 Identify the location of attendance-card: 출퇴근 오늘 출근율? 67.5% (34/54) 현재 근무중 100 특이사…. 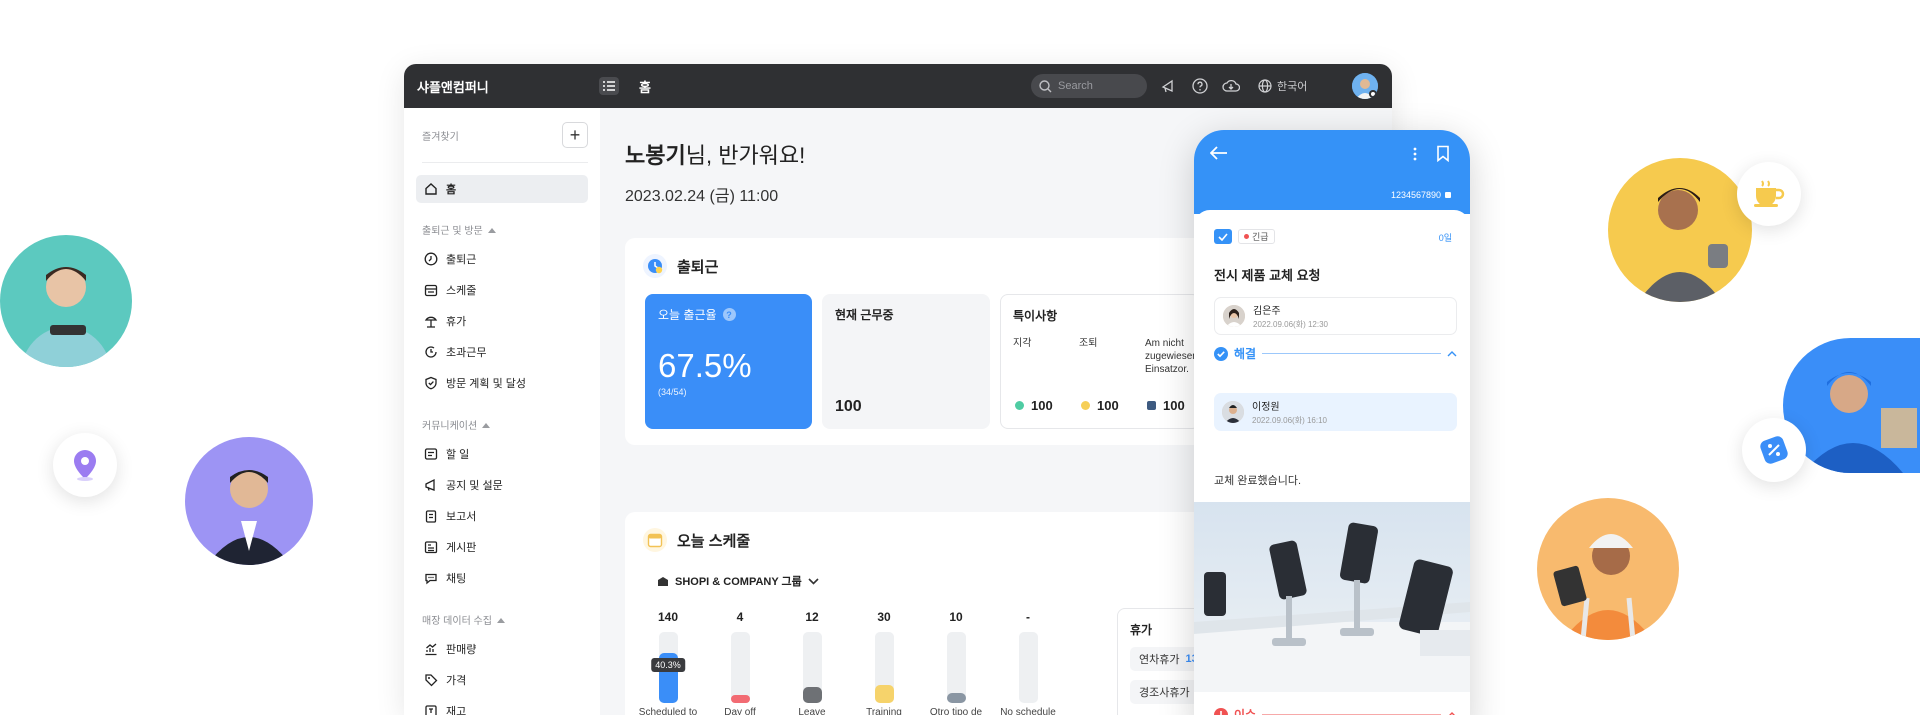
(930, 341).